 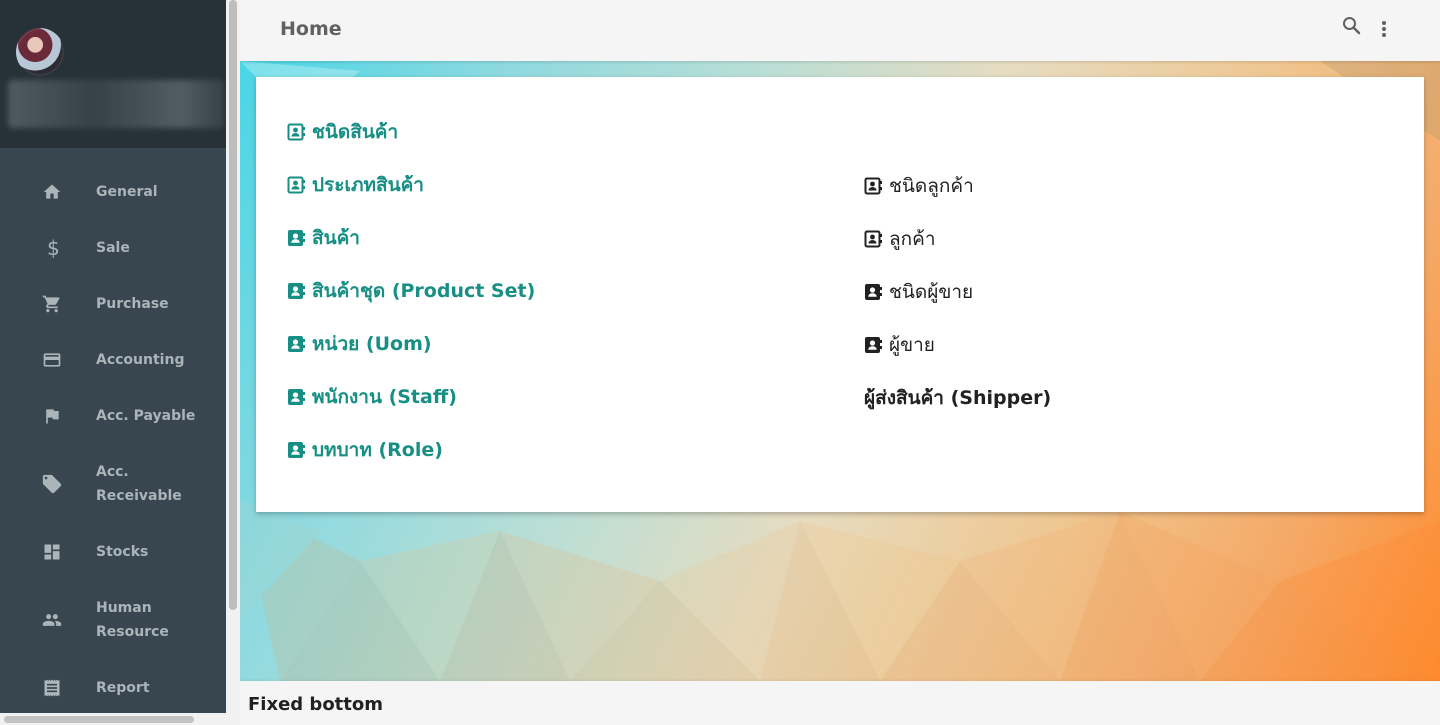 What do you see at coordinates (132, 620) in the screenshot?
I see `sidebar-item-label: Human Resource` at bounding box center [132, 620].